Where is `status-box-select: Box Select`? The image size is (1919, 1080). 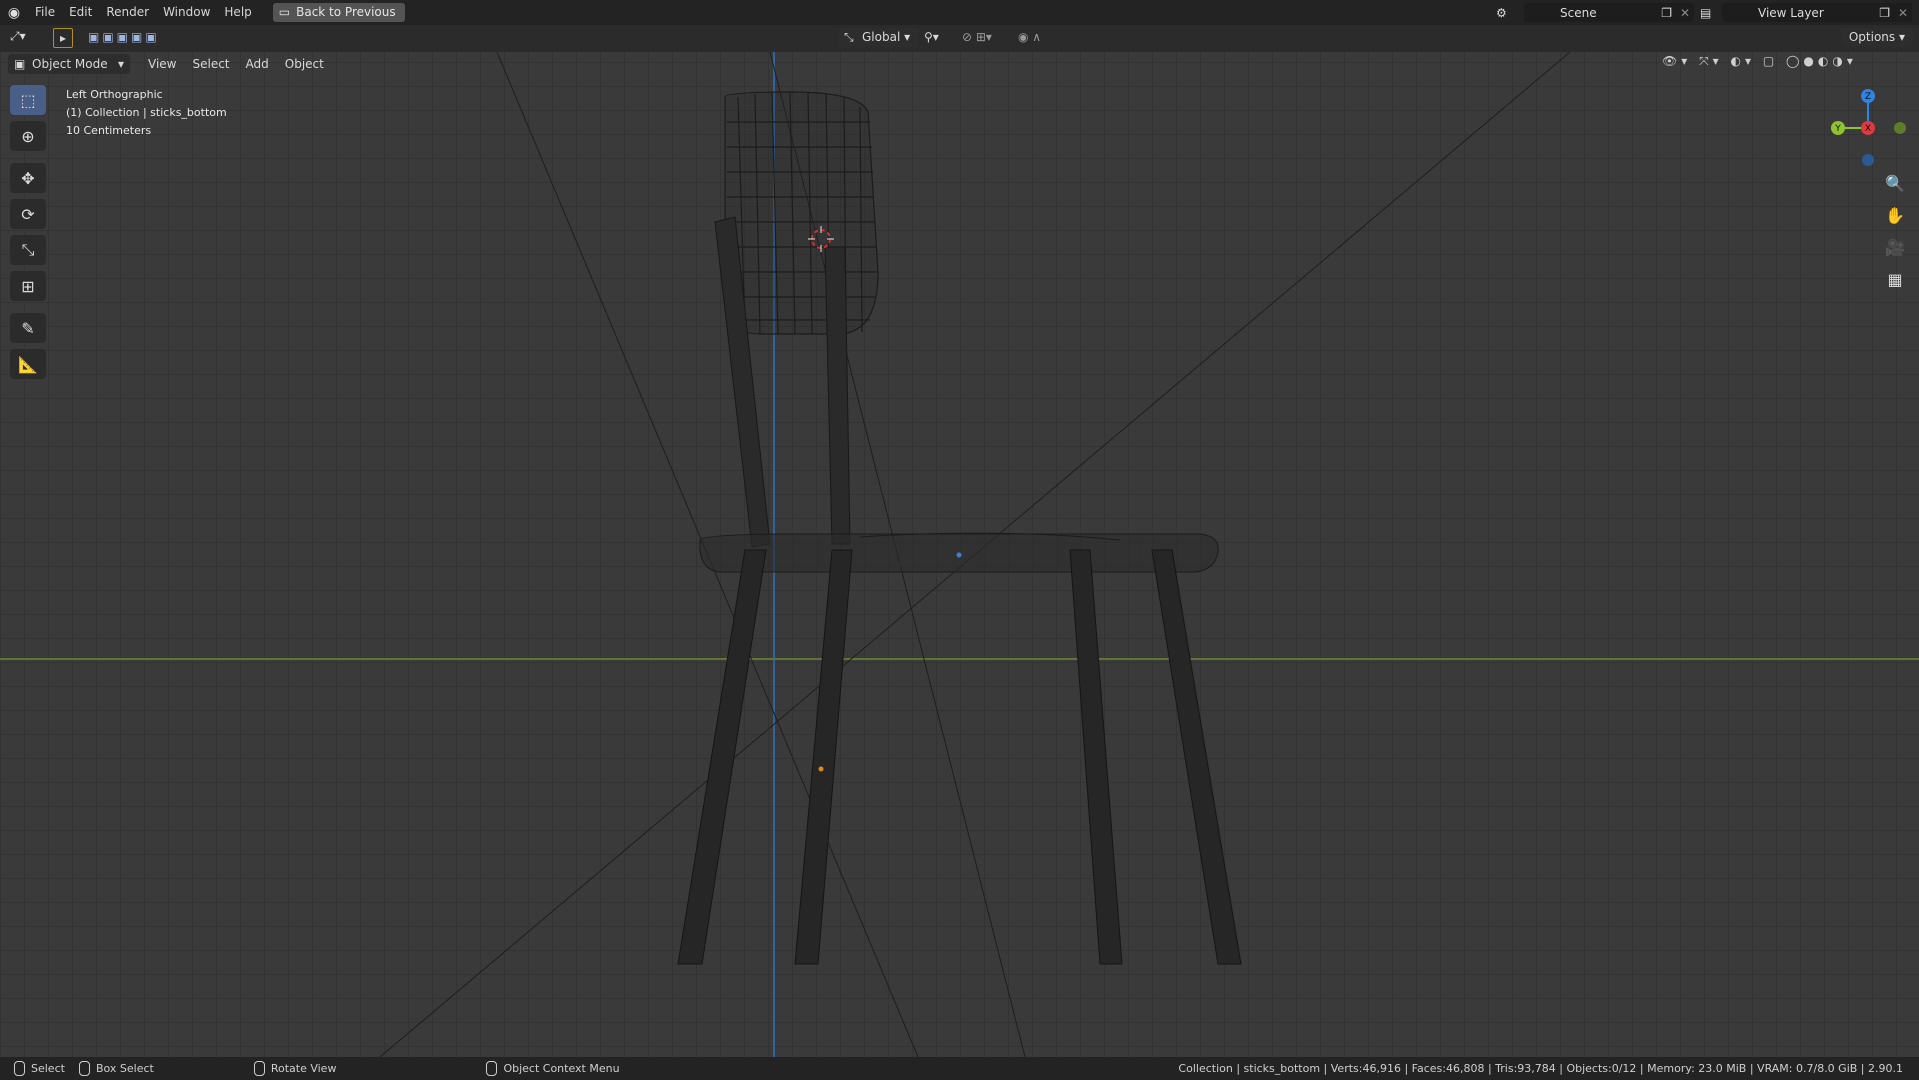
status-box-select: Box Select is located at coordinates (116, 1068).